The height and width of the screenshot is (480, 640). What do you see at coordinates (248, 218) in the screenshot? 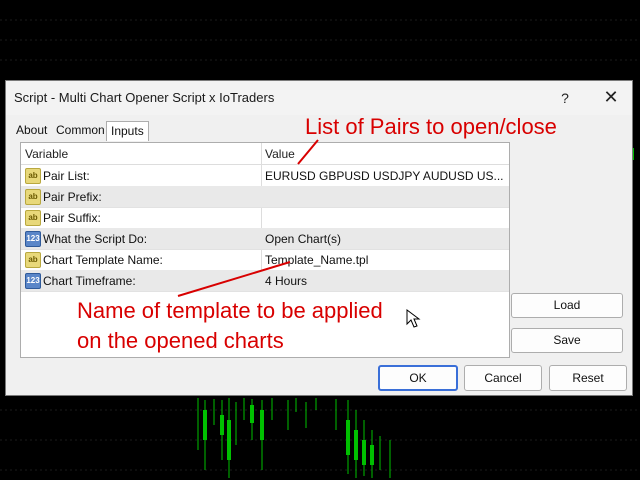
I see `annotation-arrows` at bounding box center [248, 218].